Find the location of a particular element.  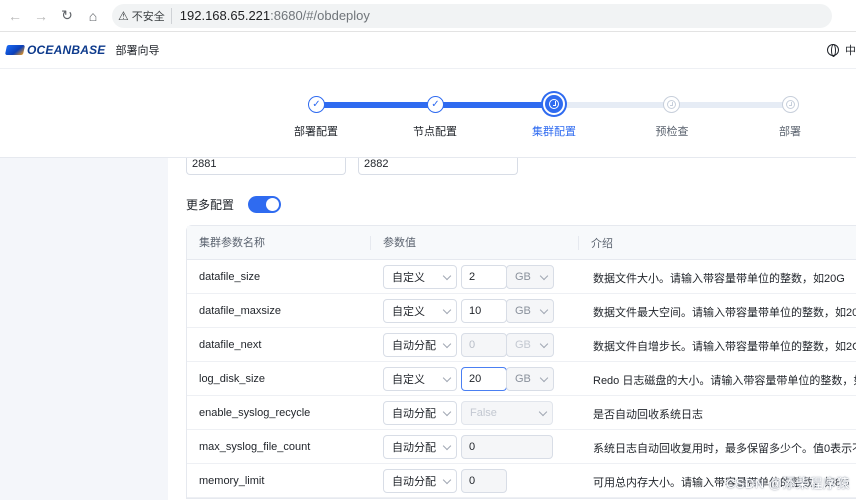

step-label-deploy: 部署 is located at coordinates (790, 132).